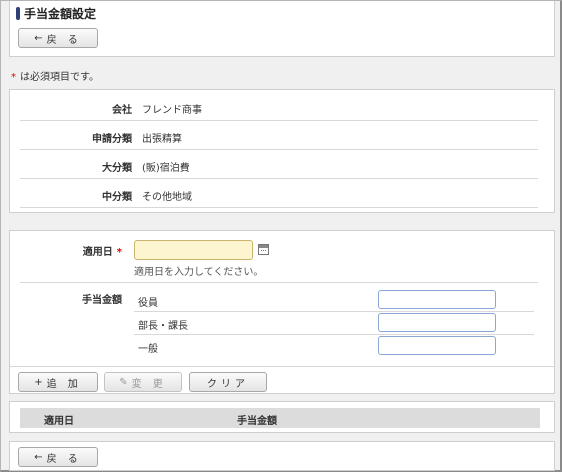 This screenshot has height=472, width=562. What do you see at coordinates (437, 345) in the screenshot?
I see `amount-input-general` at bounding box center [437, 345].